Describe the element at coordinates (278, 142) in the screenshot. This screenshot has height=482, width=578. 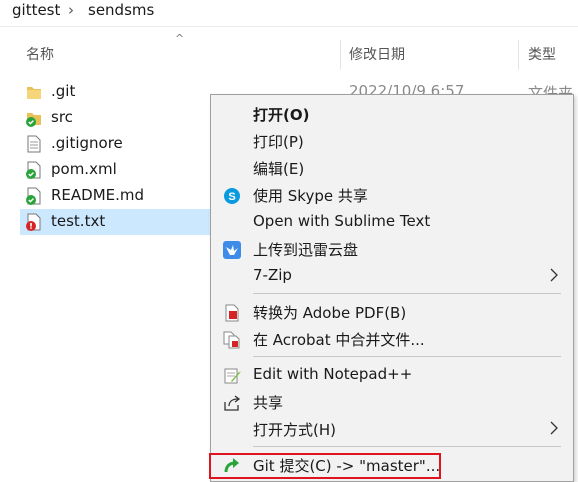
I see `menu-item-label: 打印(P)` at that location.